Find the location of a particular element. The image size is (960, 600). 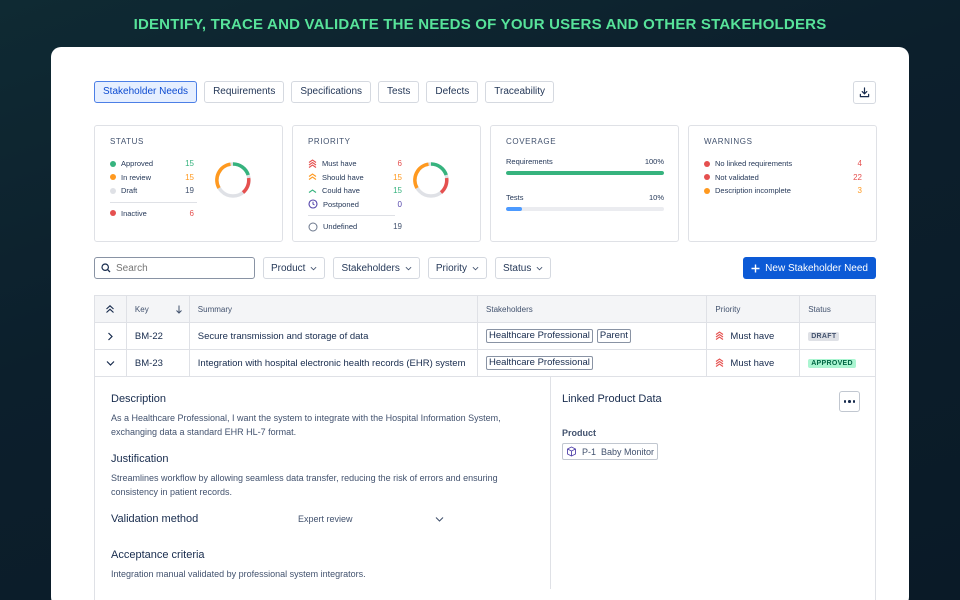

dropdown-label: Priority is located at coordinates (451, 268).